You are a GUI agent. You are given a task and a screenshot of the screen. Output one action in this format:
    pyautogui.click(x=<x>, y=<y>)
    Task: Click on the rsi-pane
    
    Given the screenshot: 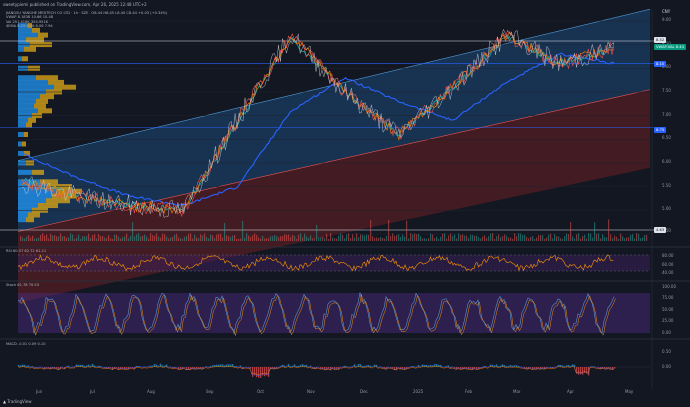 What is the action you would take?
    pyautogui.click(x=333, y=263)
    